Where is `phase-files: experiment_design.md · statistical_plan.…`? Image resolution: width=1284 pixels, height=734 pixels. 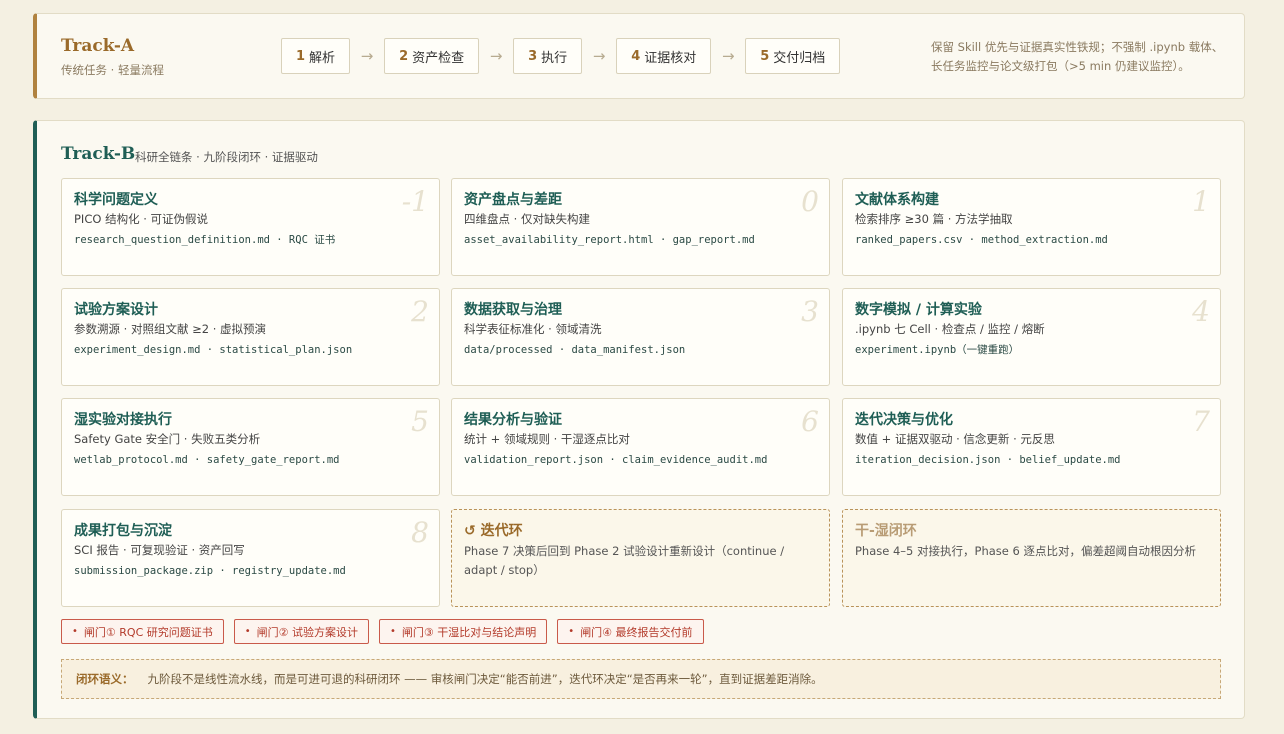 phase-files: experiment_design.md · statistical_plan.… is located at coordinates (213, 350).